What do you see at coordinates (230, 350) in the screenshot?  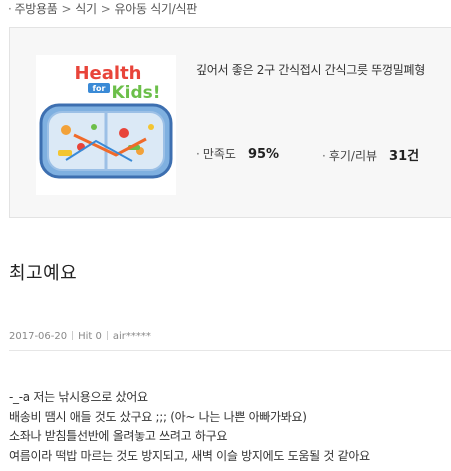 I see `section-divider` at bounding box center [230, 350].